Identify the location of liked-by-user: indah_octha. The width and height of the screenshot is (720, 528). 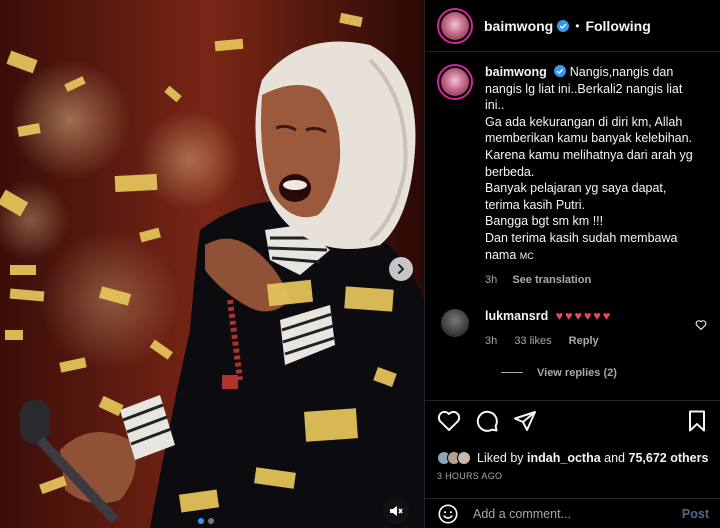
(564, 458).